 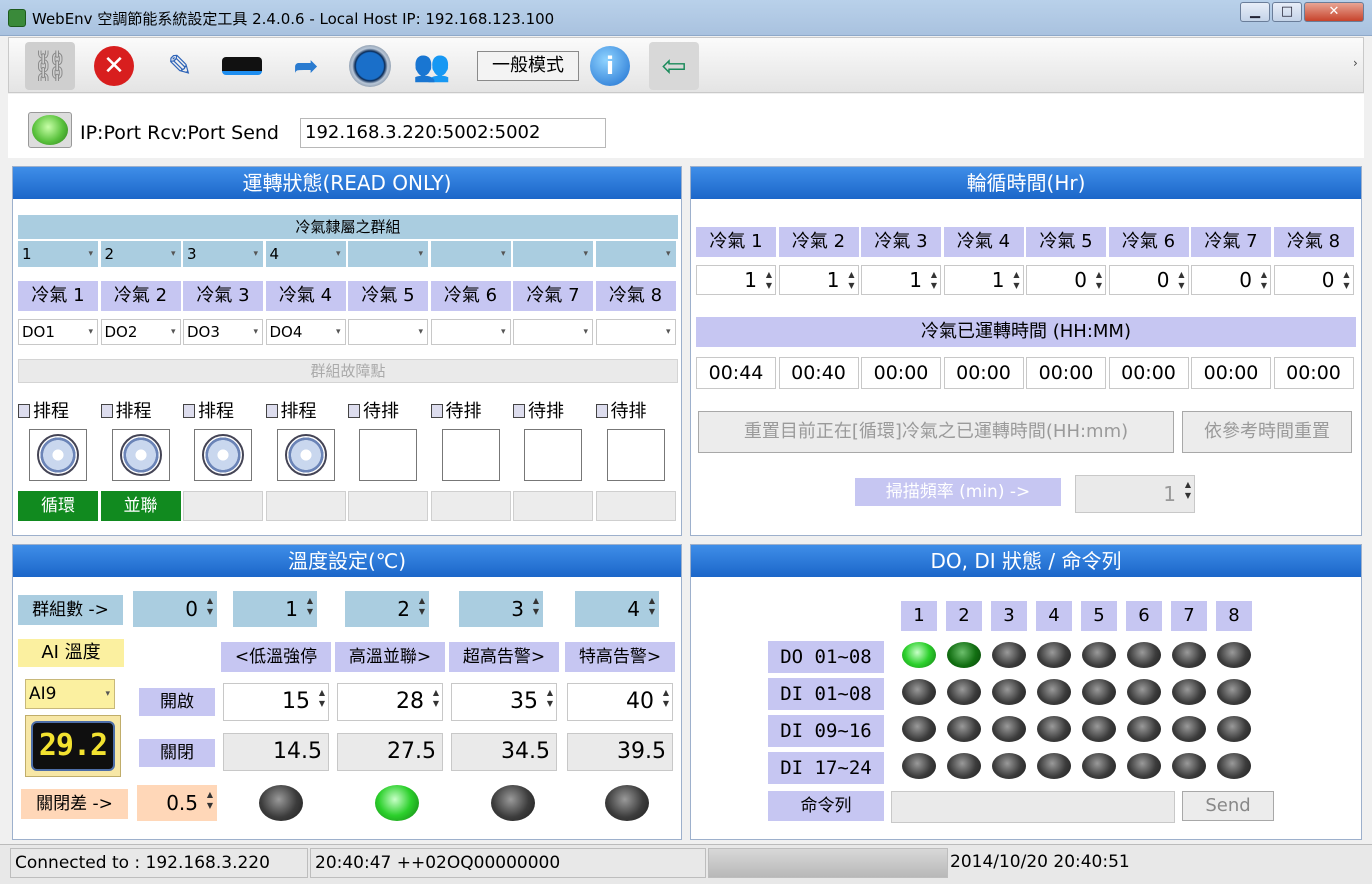 What do you see at coordinates (432, 66) in the screenshot?
I see `user-icon: 👥` at bounding box center [432, 66].